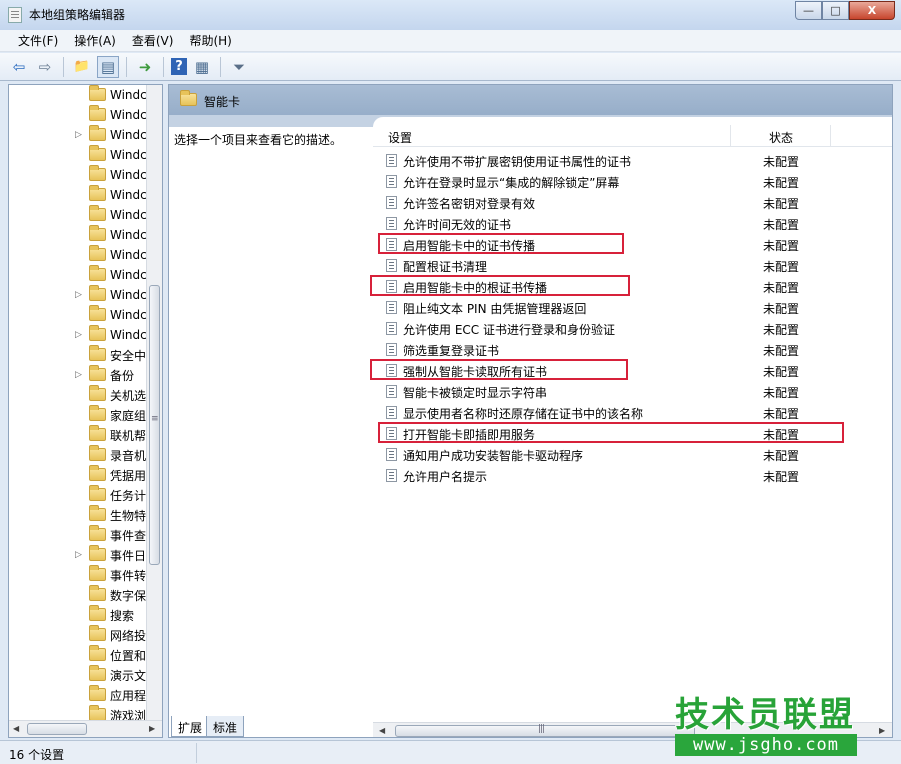 The width and height of the screenshot is (901, 764). I want to click on tree-item: 数字保, so click(79, 595).